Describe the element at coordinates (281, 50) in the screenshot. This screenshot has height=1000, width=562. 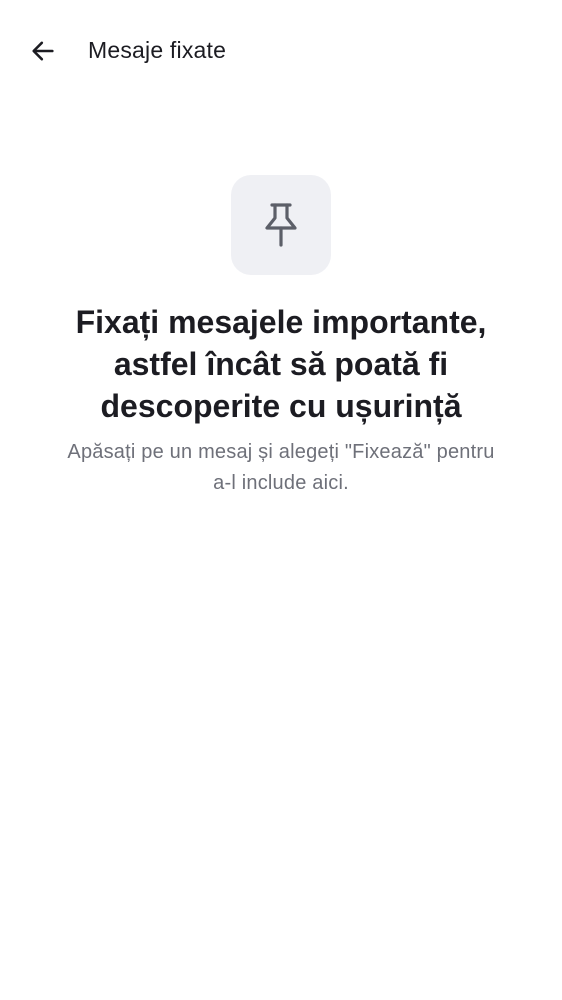
I see `top-app-bar: Mesaje fixate` at that location.